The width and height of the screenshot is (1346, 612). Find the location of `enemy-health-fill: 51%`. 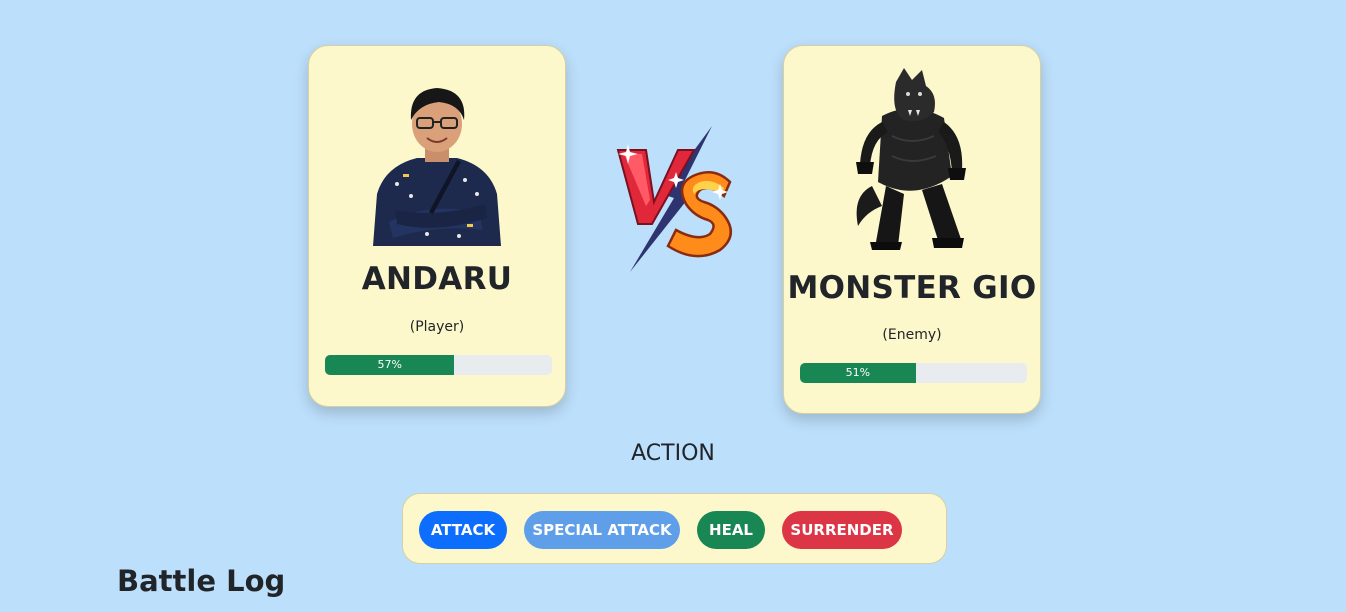

enemy-health-fill: 51% is located at coordinates (858, 373).